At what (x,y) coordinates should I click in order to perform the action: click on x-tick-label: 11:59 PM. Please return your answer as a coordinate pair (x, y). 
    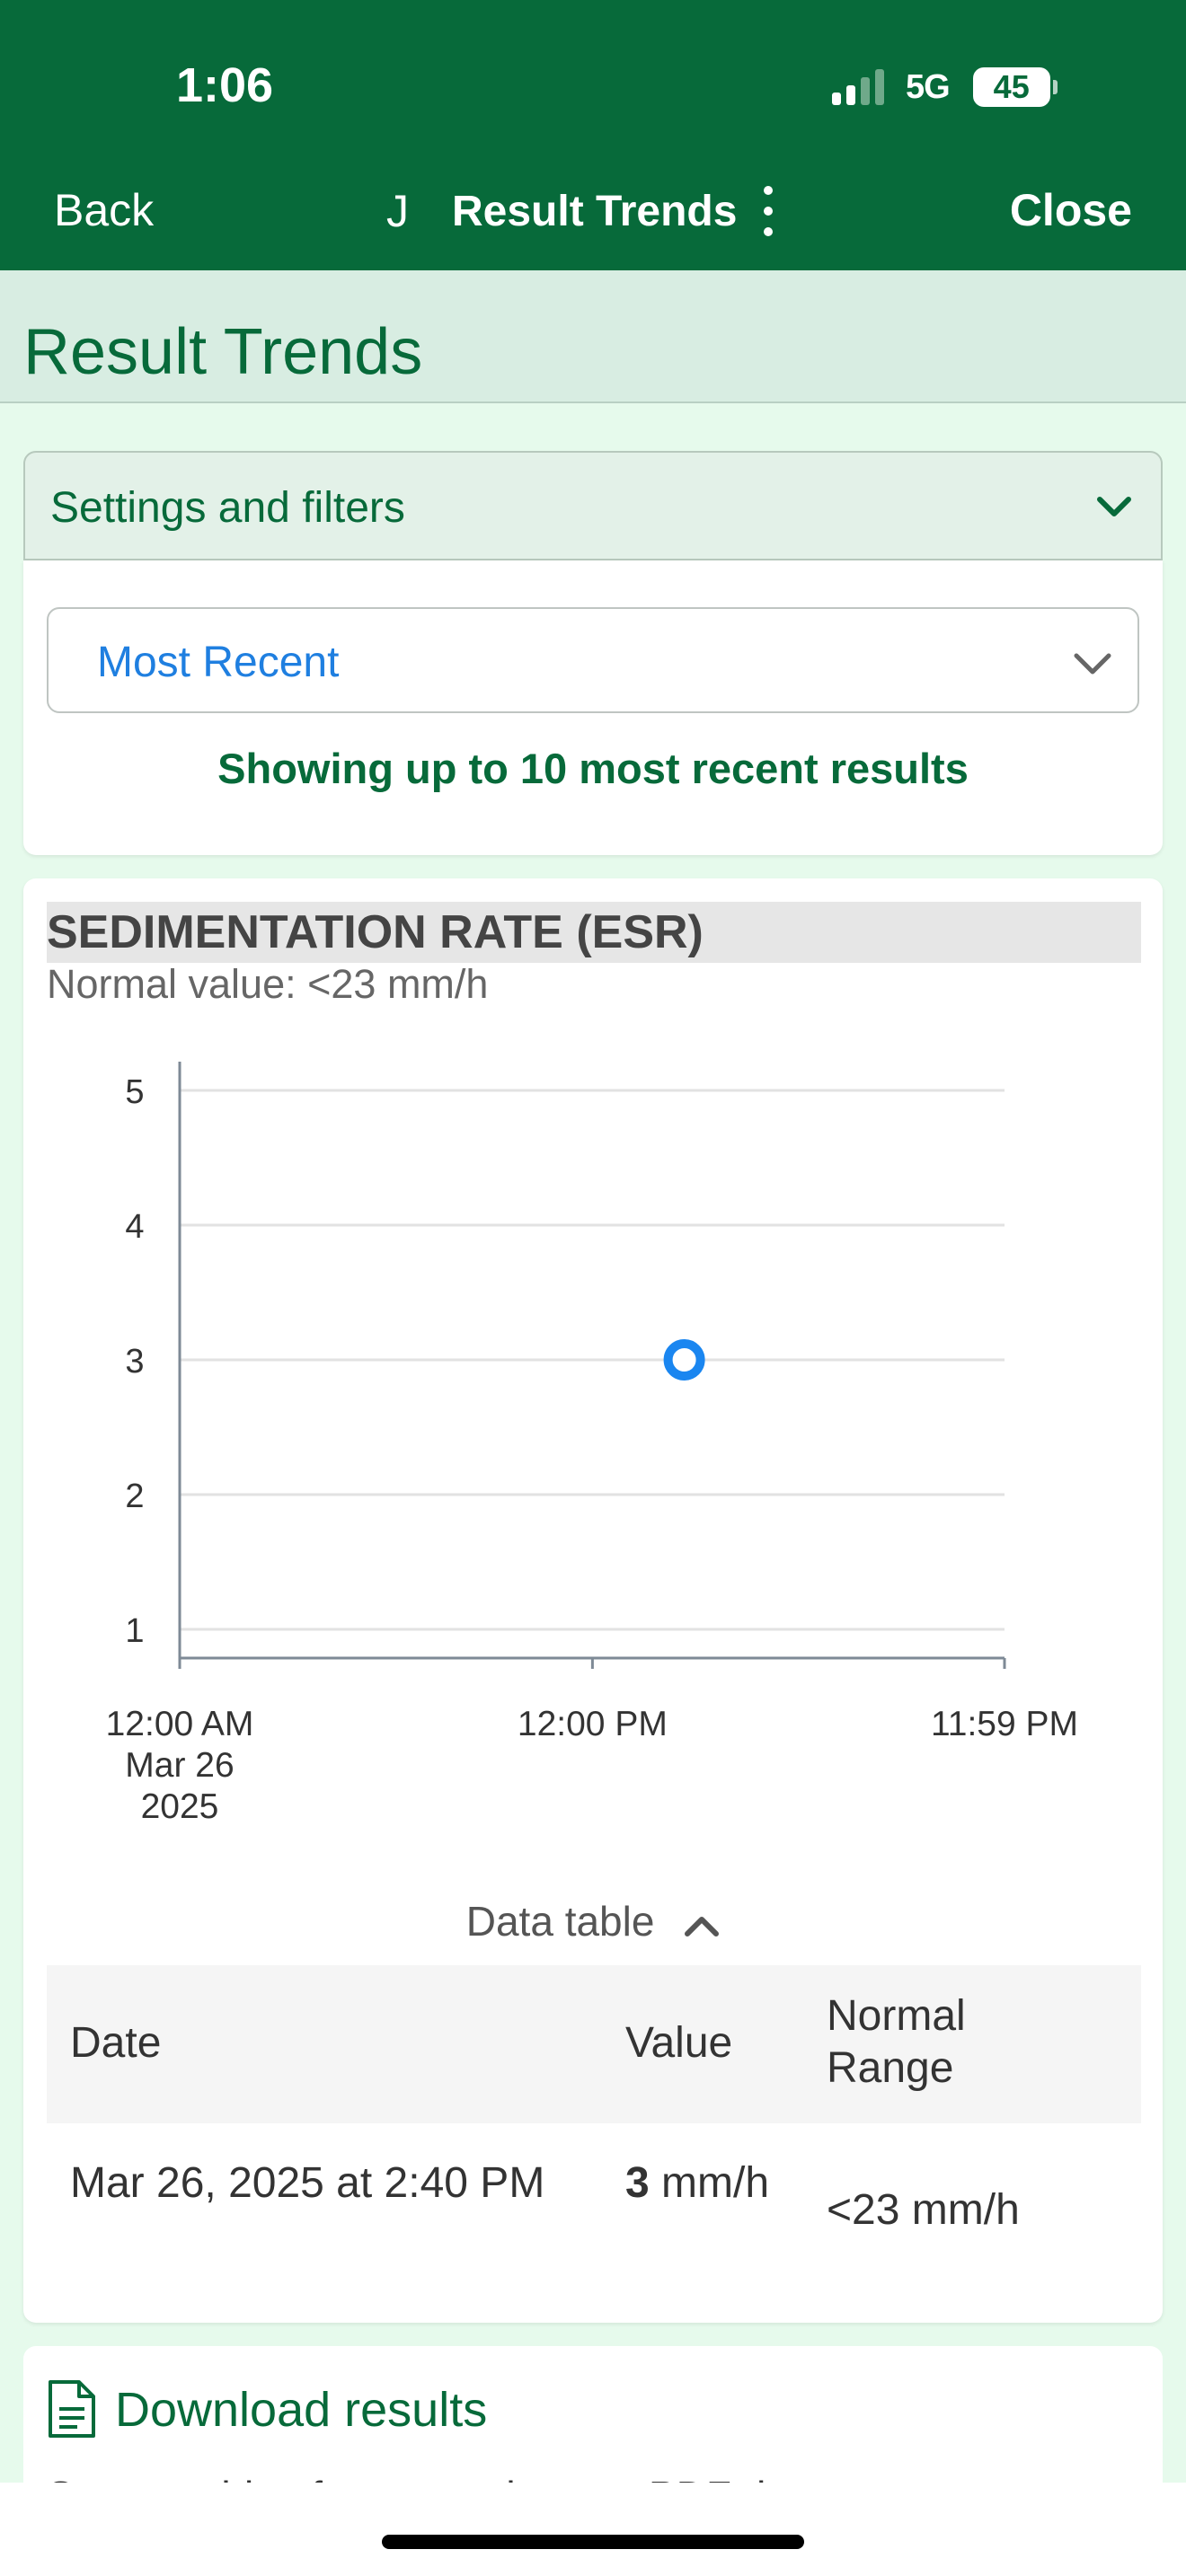
    Looking at the image, I should click on (1004, 1724).